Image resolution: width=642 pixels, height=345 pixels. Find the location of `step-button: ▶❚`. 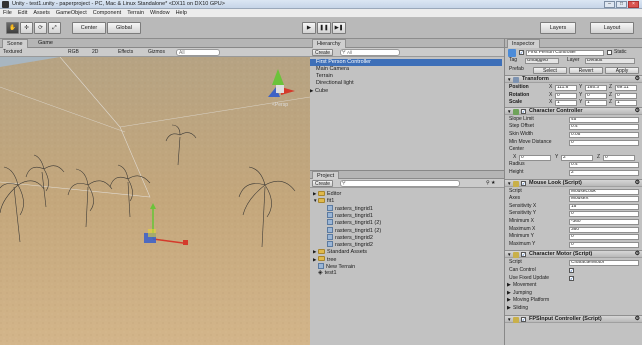

step-button: ▶❚ is located at coordinates (339, 28).